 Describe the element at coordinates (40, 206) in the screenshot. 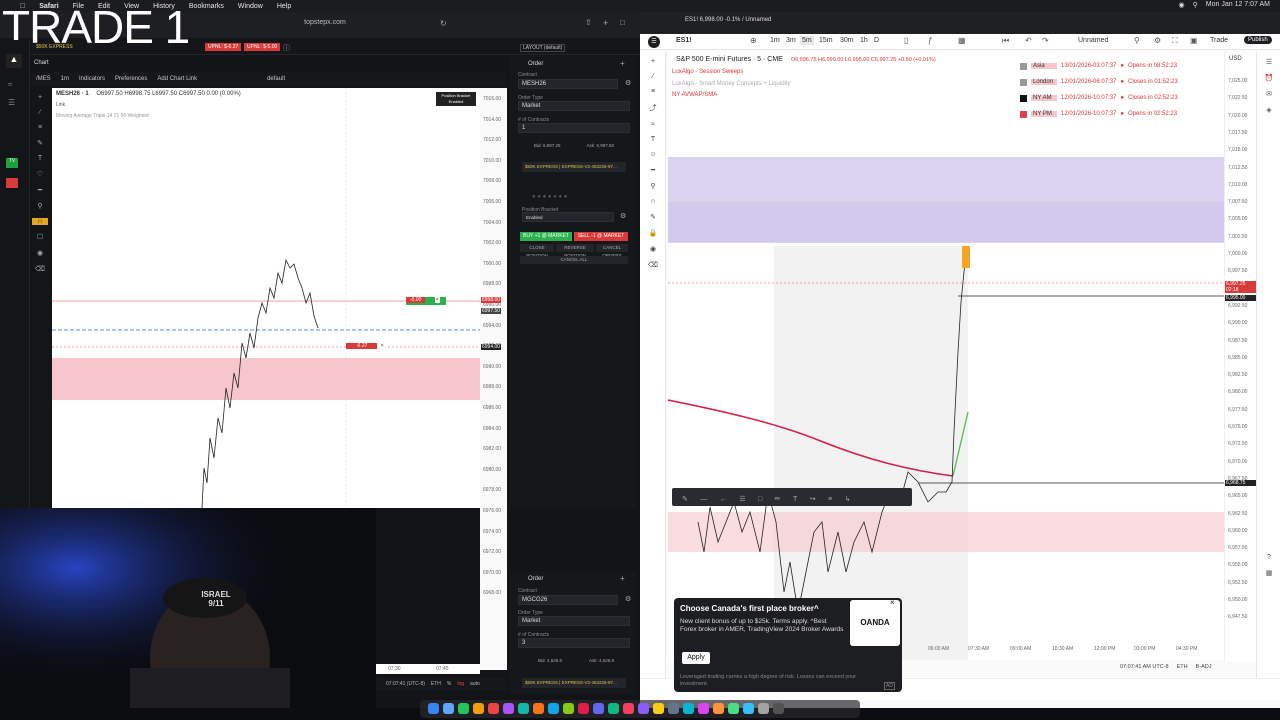

I see `zoom-icon: ⚲` at that location.